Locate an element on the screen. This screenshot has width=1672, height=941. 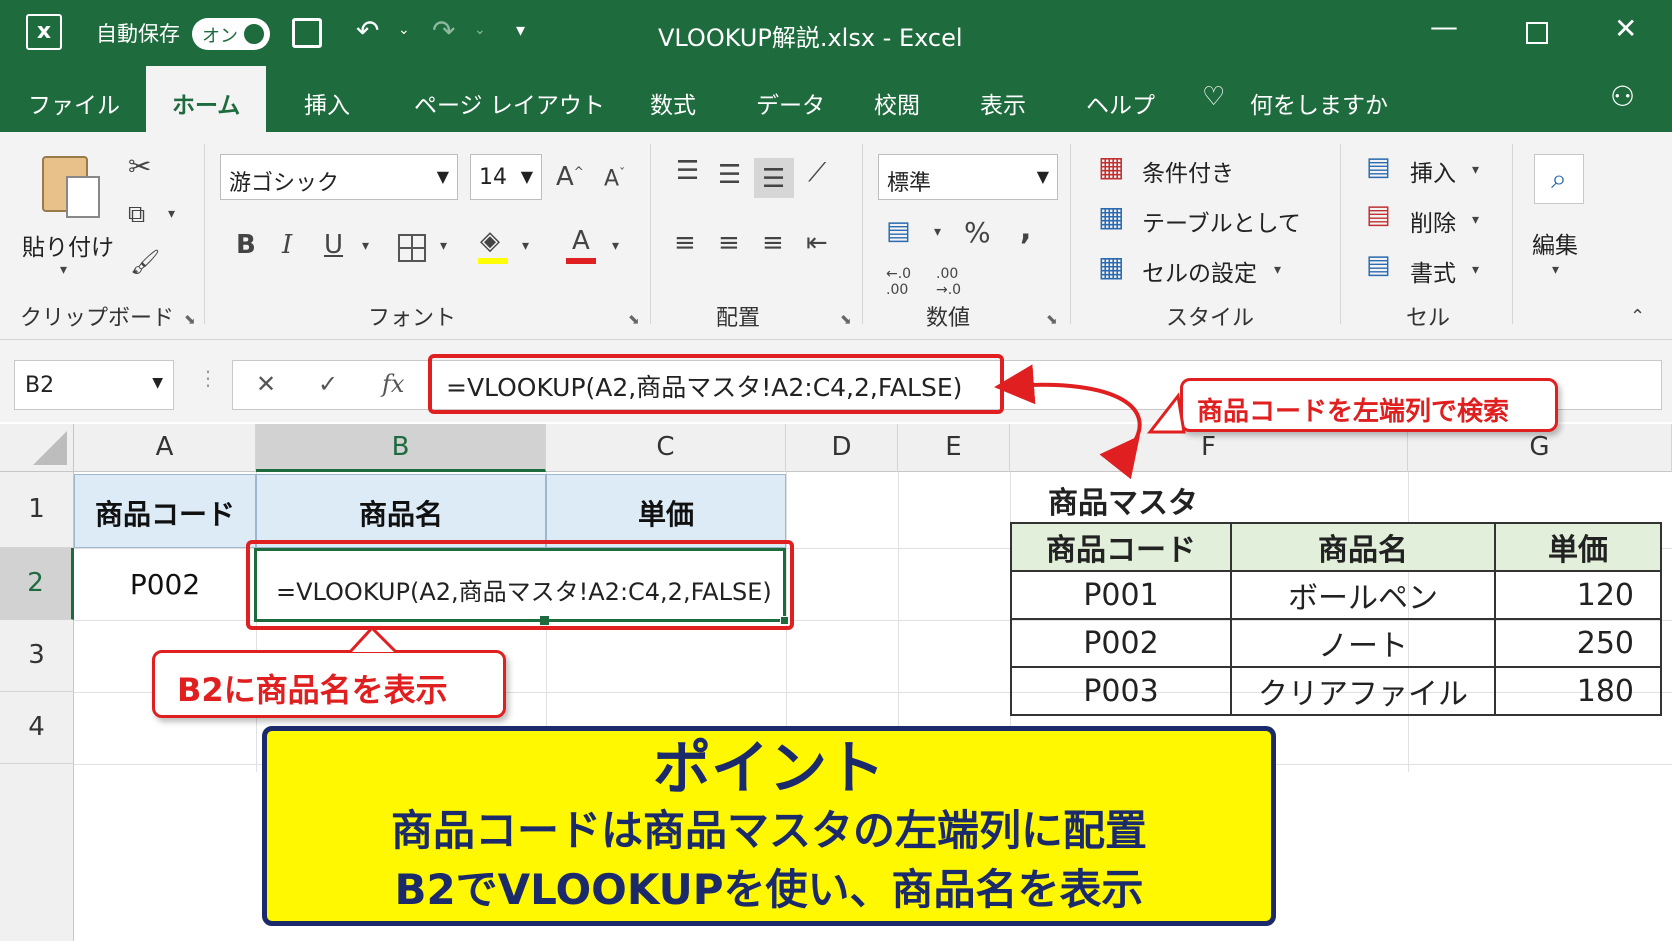
callout-search-pointer is located at coordinates (1166, 413).